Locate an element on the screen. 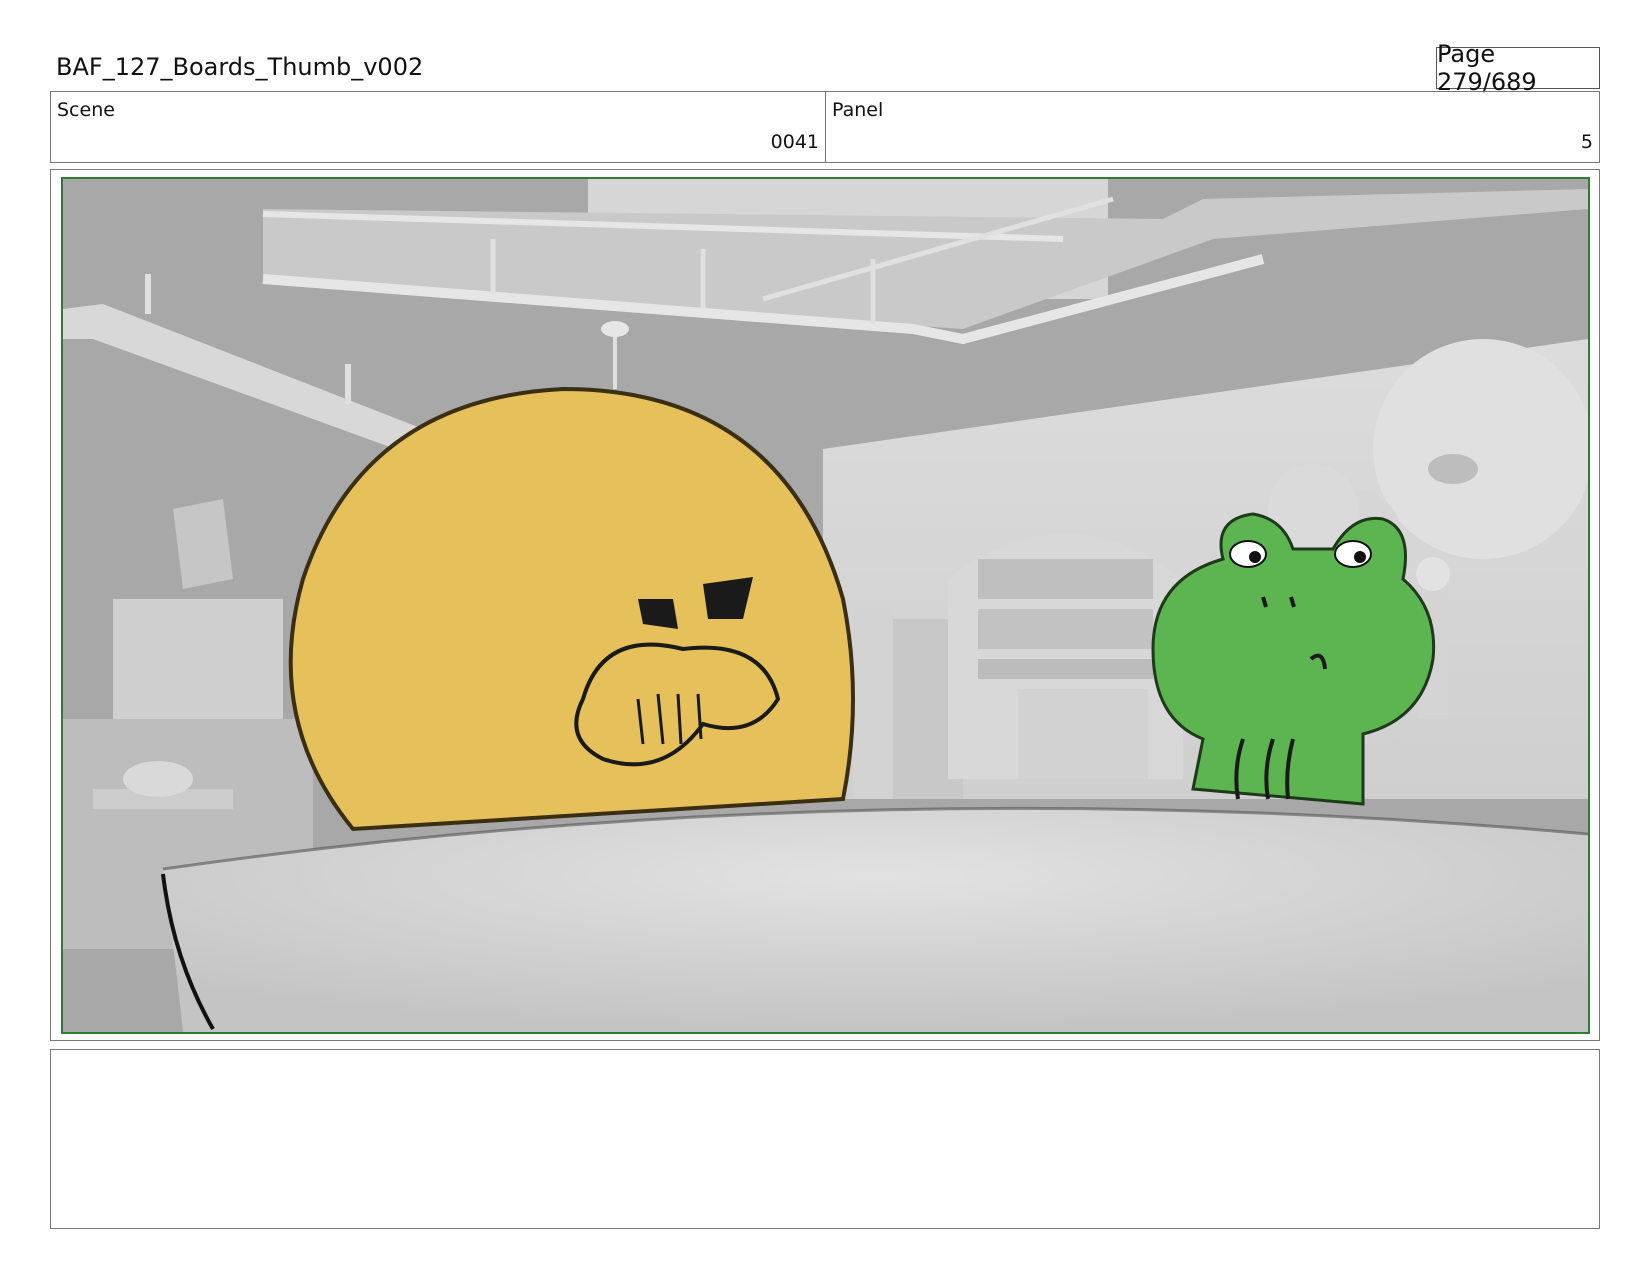 This screenshot has height=1275, width=1650. cabinet is located at coordinates (198, 664).